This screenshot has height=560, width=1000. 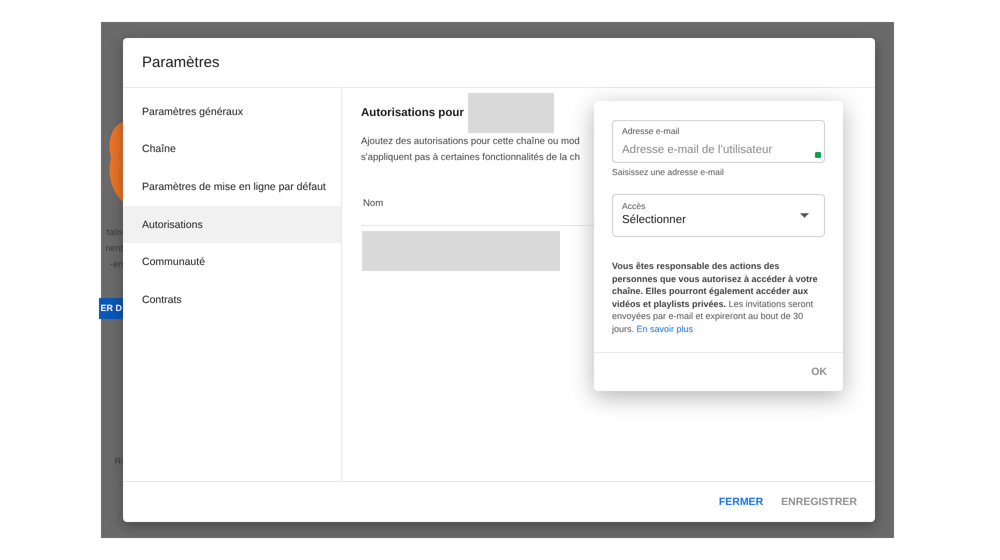 What do you see at coordinates (373, 203) in the screenshot?
I see `column-header: Nom` at bounding box center [373, 203].